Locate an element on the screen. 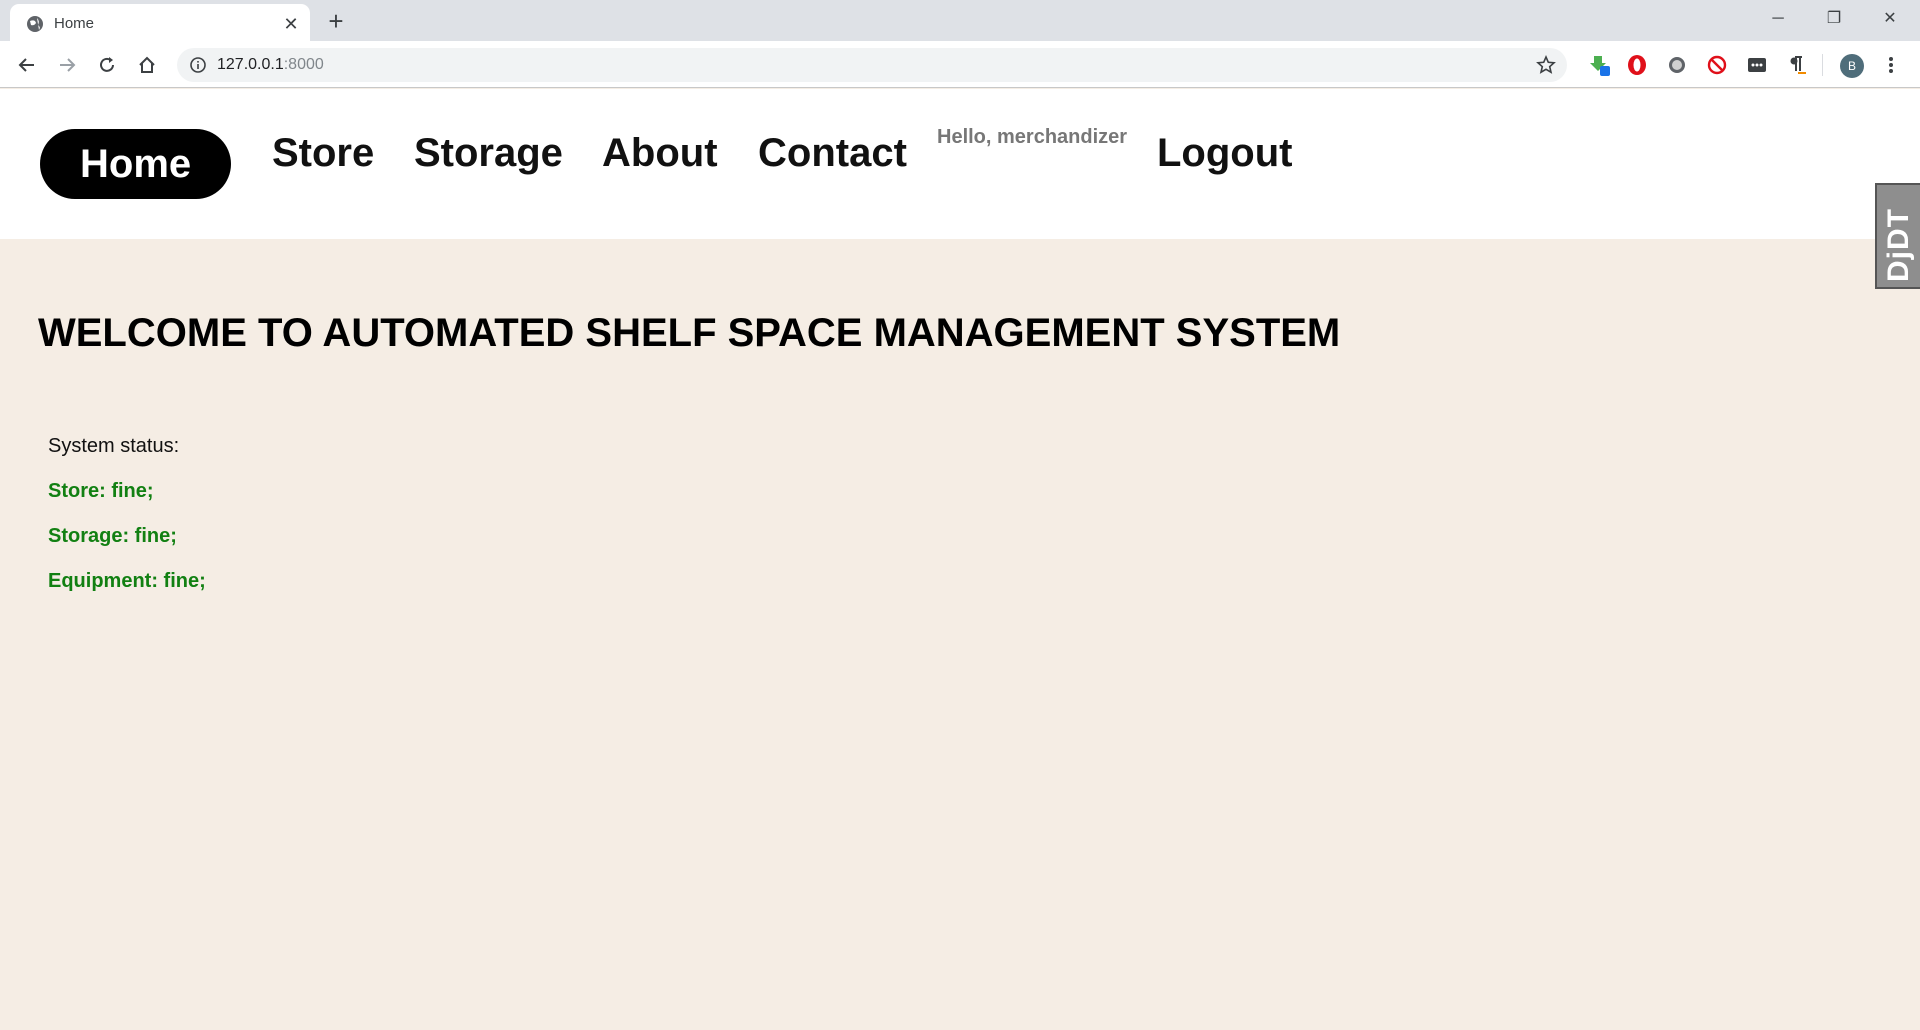 The width and height of the screenshot is (1920, 1030). paragraph-extension-icon is located at coordinates (1797, 65).